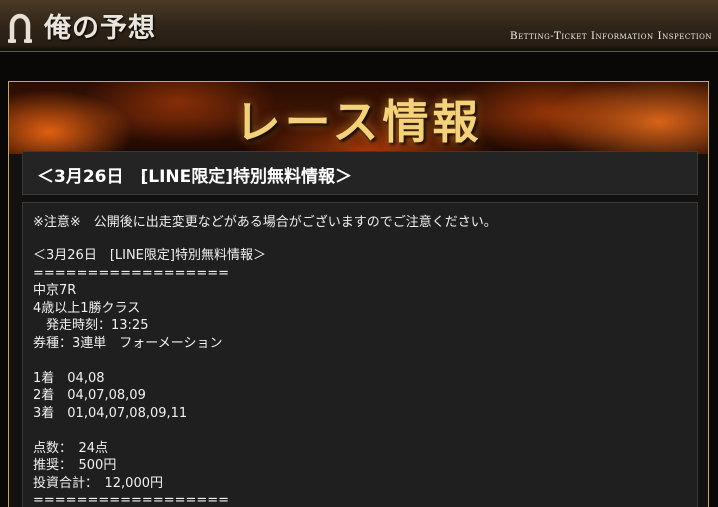 The image size is (718, 507). What do you see at coordinates (71, 448) in the screenshot?
I see `content-line: 点数： 24点` at bounding box center [71, 448].